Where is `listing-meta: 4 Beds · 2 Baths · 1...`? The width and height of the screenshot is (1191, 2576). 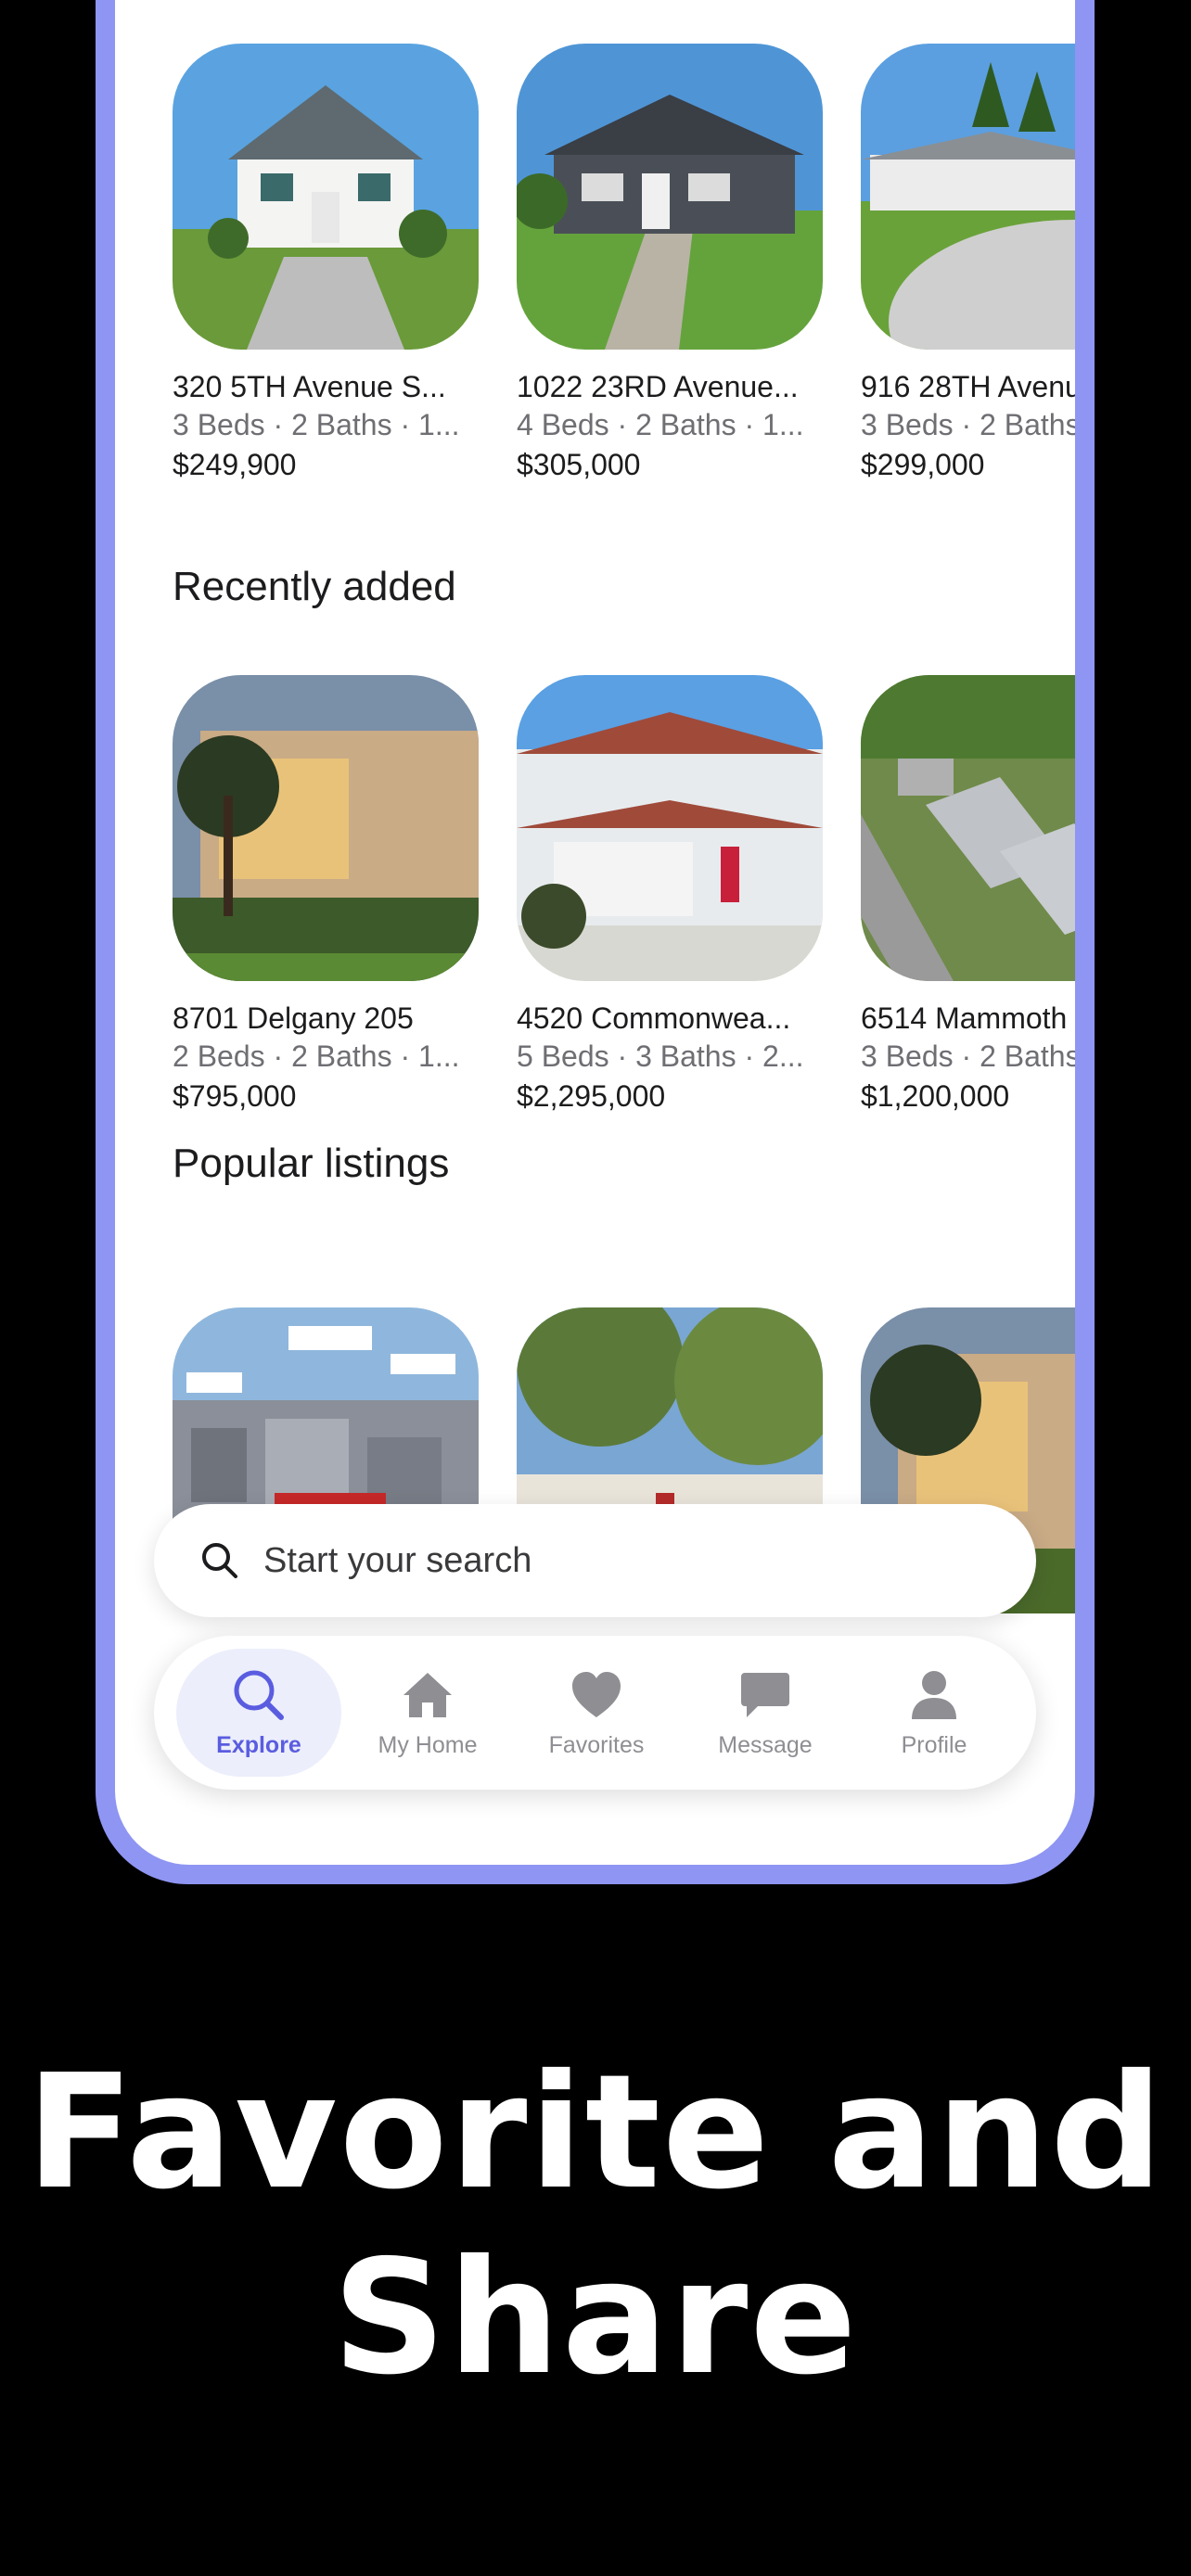 listing-meta: 4 Beds · 2 Baths · 1... is located at coordinates (660, 425).